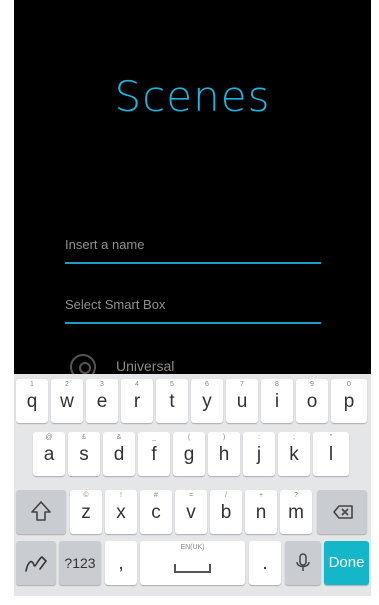 The image size is (379, 605). What do you see at coordinates (49, 454) in the screenshot?
I see `key-a: @ a` at bounding box center [49, 454].